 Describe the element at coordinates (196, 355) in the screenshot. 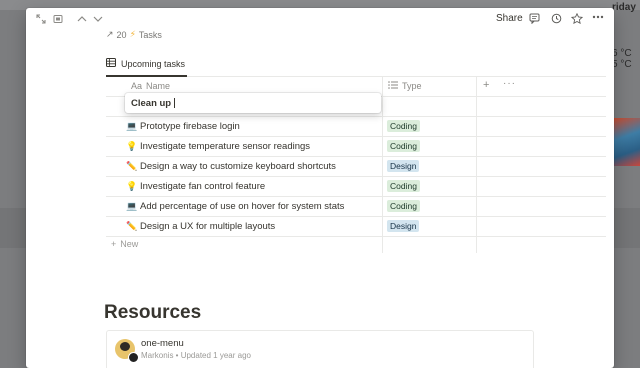

I see `card-subtitle: Markonis • Updated 1 year ago` at that location.